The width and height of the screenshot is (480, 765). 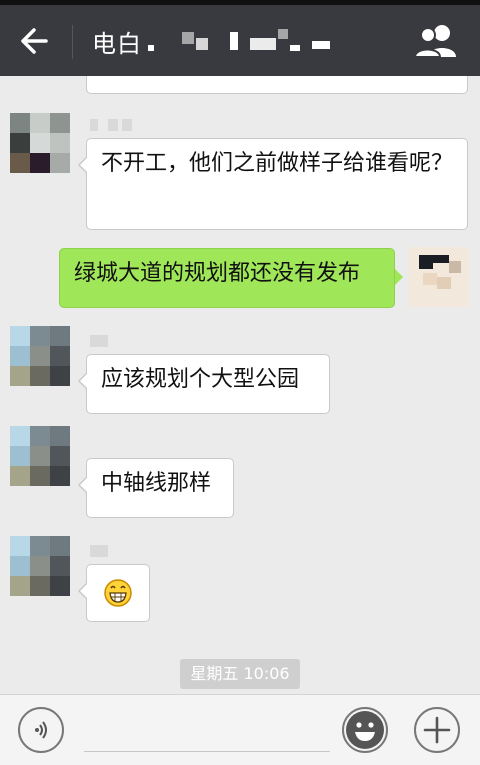 What do you see at coordinates (439, 277) in the screenshot?
I see `avatar-self` at bounding box center [439, 277].